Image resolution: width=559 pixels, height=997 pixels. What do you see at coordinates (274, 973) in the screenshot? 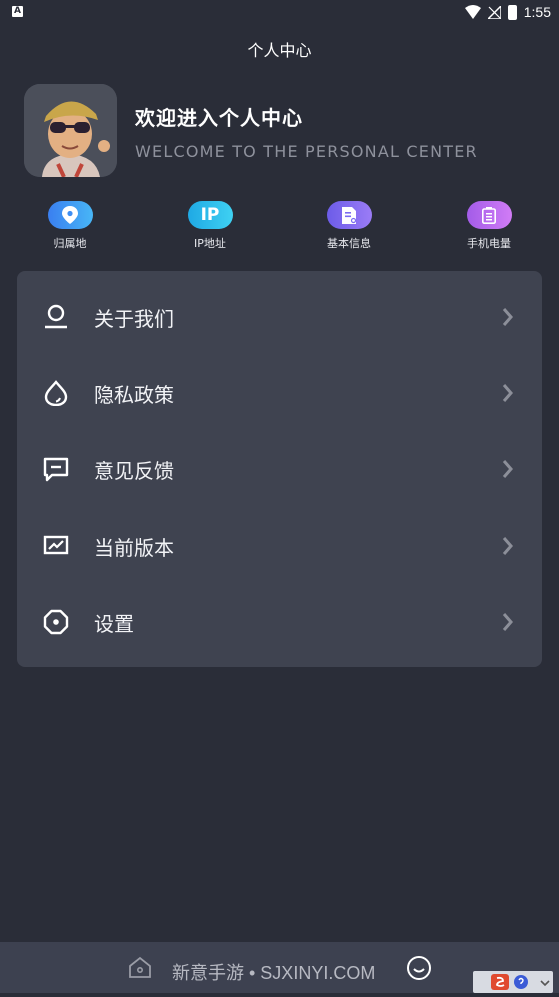
I see `watermark-text: 新意手游 • SJXINYI.COM` at bounding box center [274, 973].